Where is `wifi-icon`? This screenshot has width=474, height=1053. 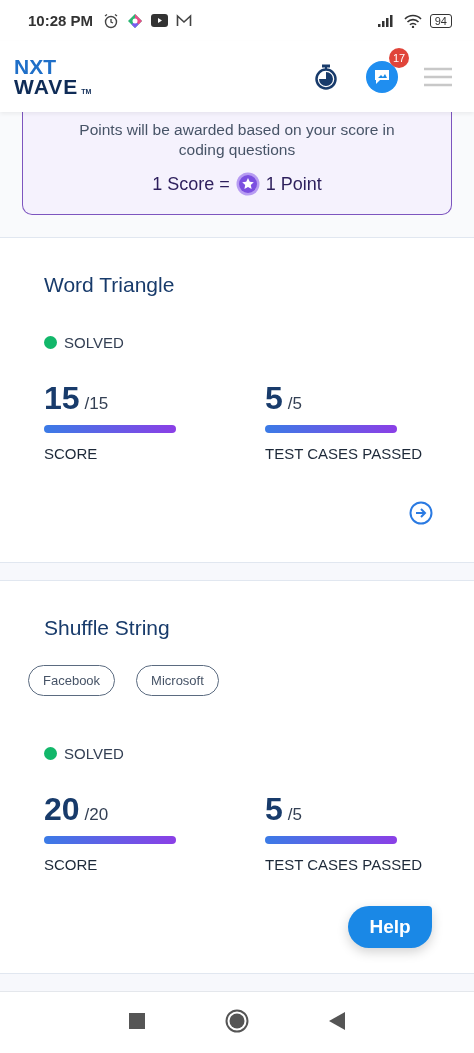
wifi-icon is located at coordinates (412, 20).